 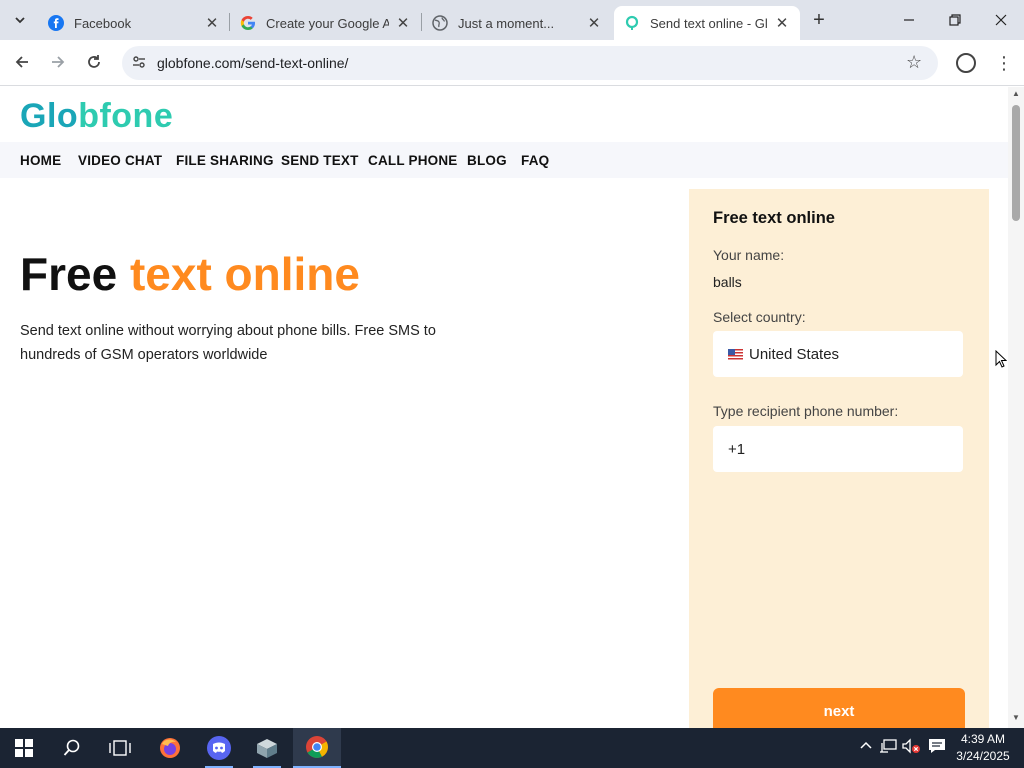 I want to click on globfone-icon, so click(x=632, y=23).